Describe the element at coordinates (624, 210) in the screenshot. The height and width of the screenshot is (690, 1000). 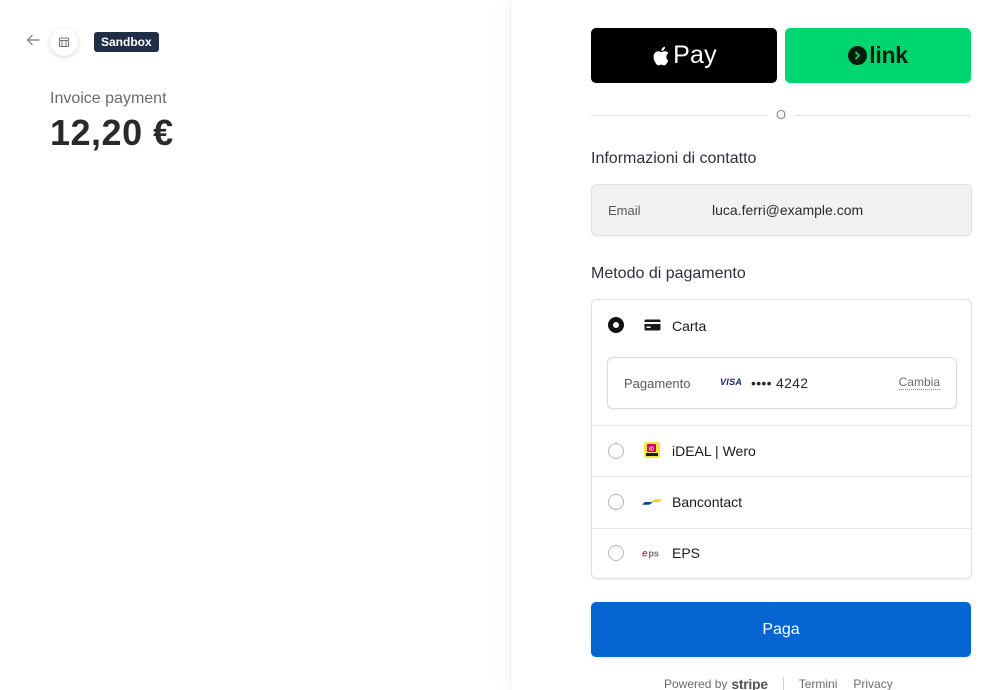
I see `email-label: Email` at that location.